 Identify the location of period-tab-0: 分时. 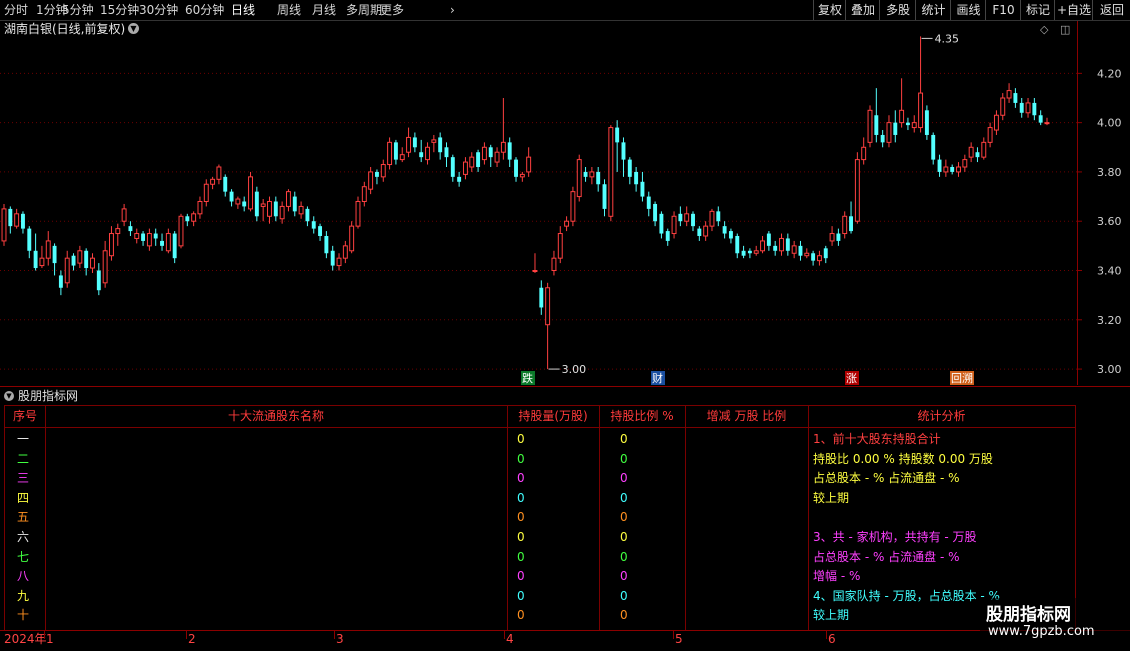
(16, 10).